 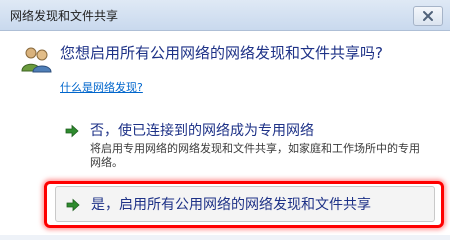 I want to click on close-icon, so click(x=428, y=16).